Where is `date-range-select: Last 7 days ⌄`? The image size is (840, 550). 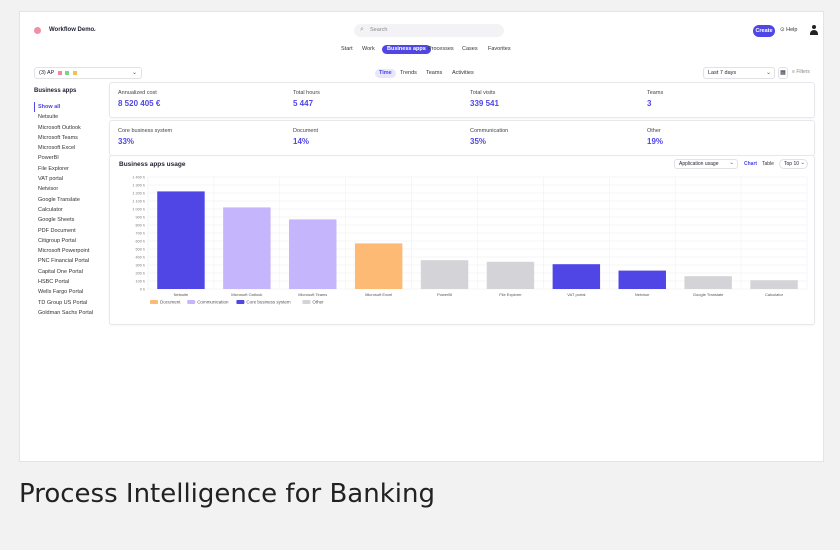
date-range-select: Last 7 days ⌄ is located at coordinates (739, 73).